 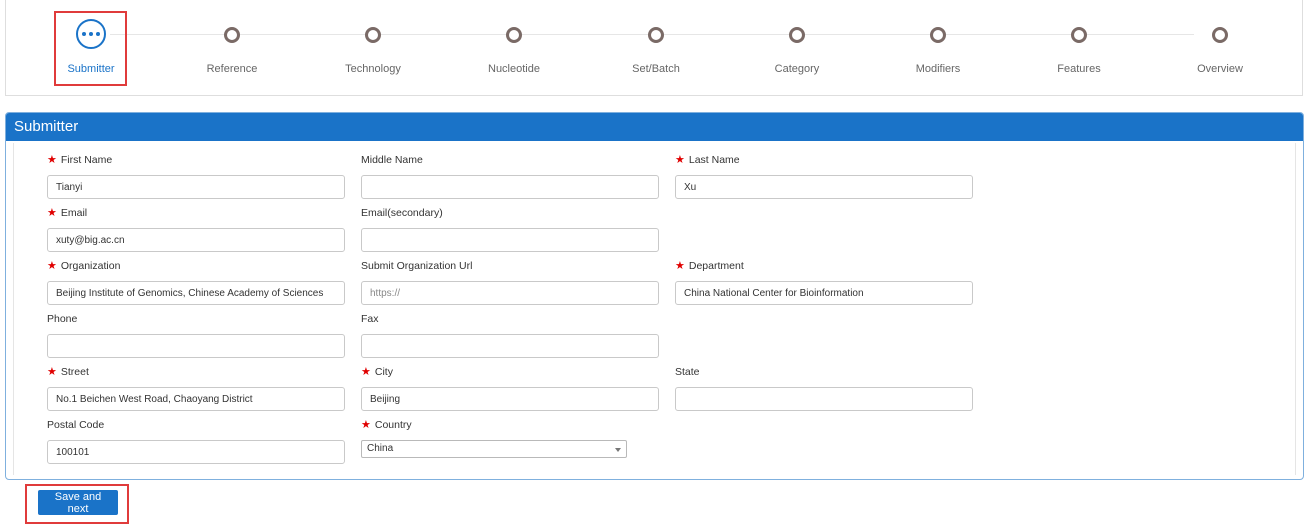 I want to click on phone-field, so click(x=196, y=346).